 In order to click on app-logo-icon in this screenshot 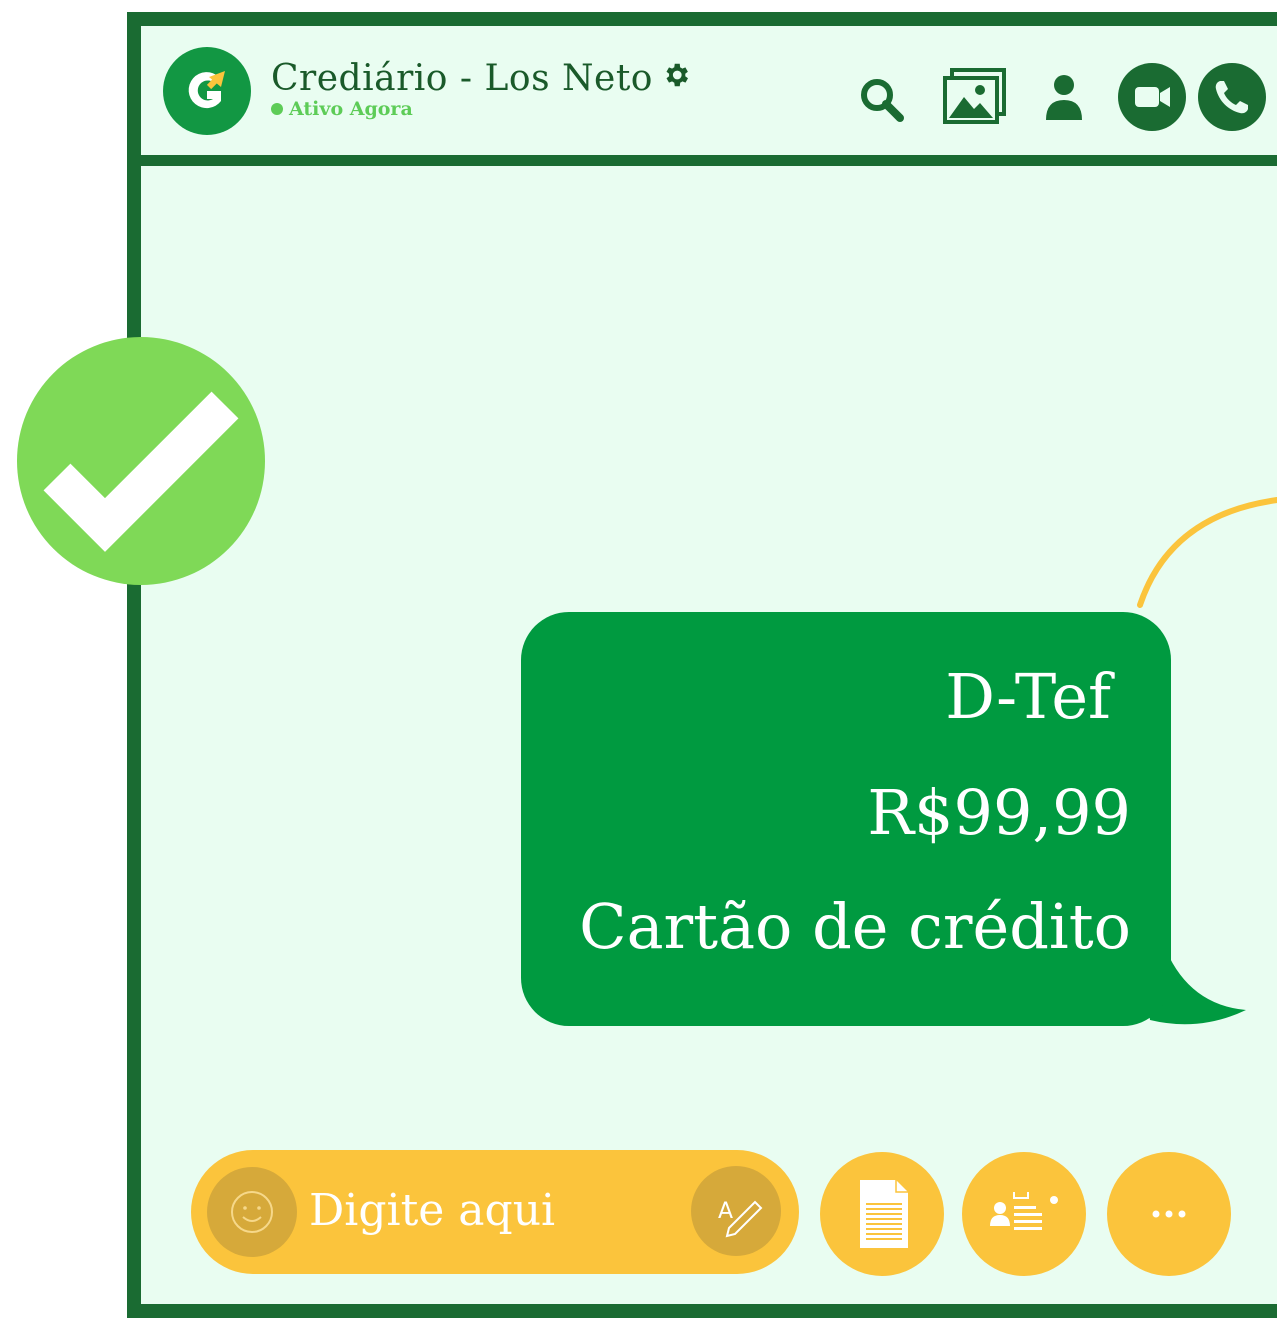, I will do `click(206, 90)`.